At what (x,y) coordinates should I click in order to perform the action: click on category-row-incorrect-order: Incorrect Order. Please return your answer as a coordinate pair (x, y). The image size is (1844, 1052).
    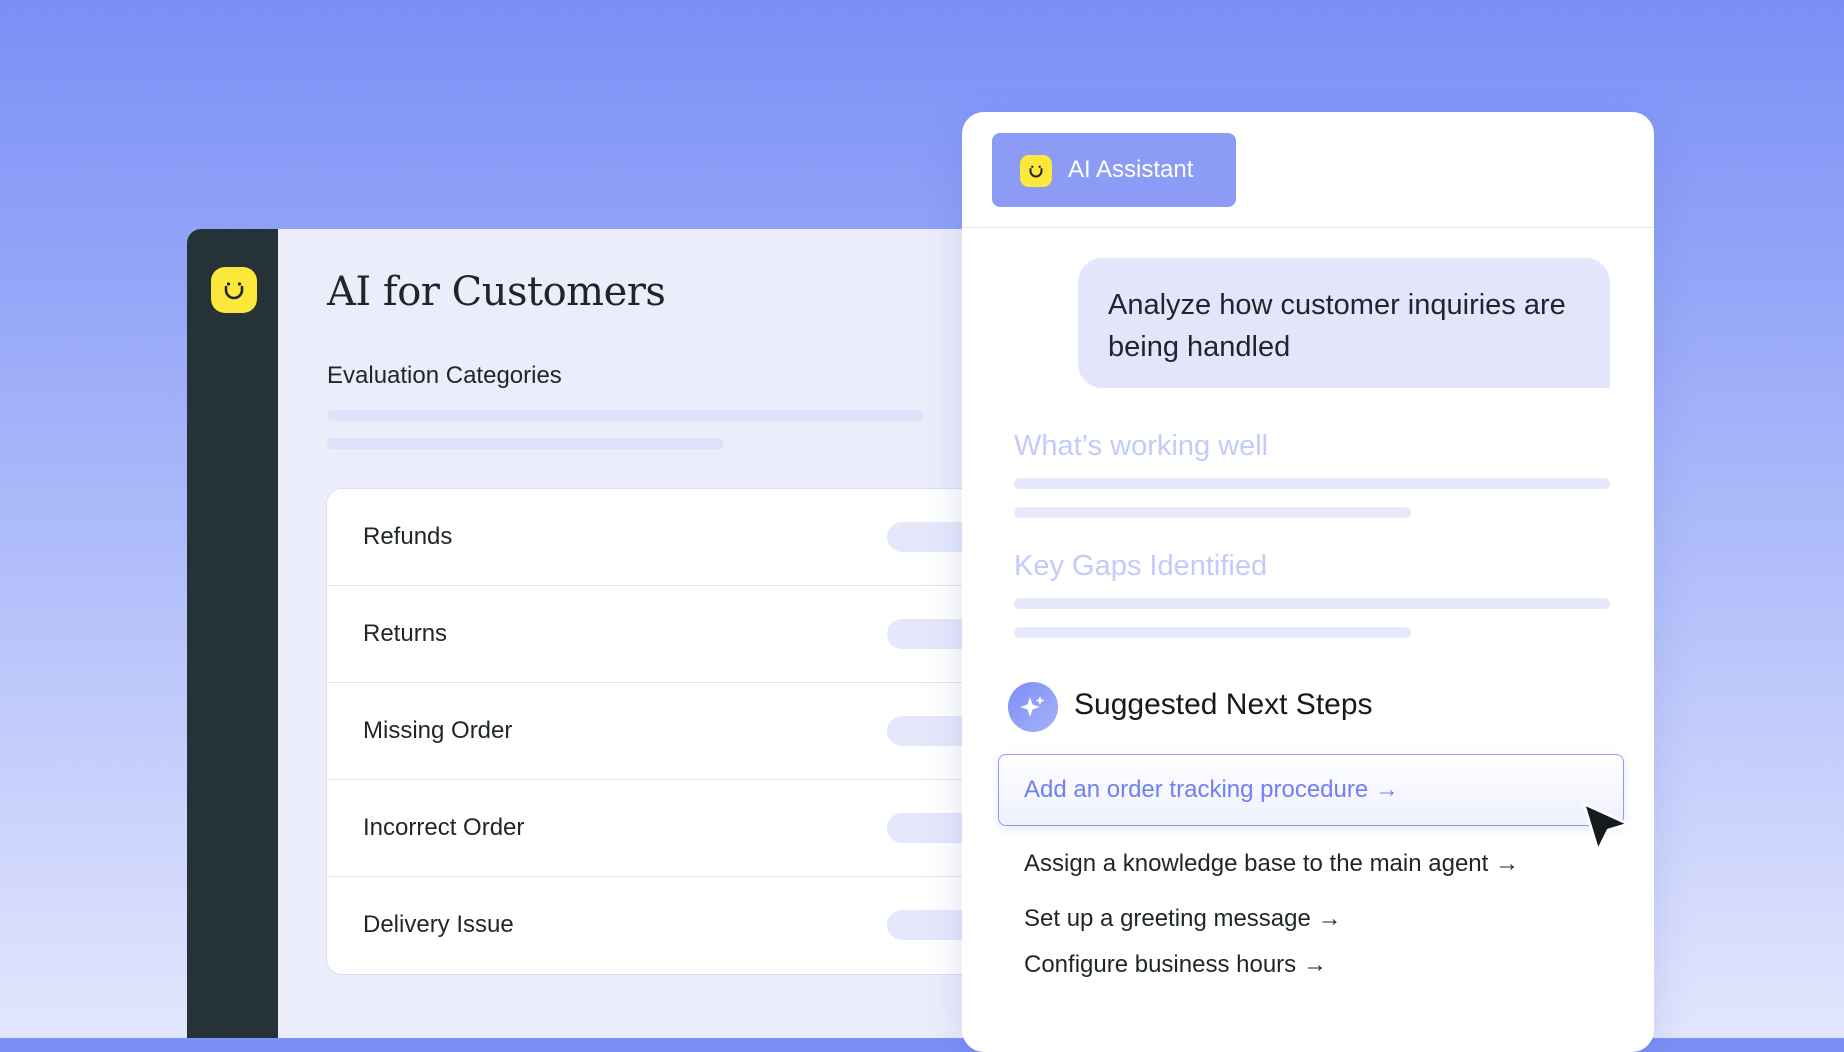
    Looking at the image, I should click on (657, 828).